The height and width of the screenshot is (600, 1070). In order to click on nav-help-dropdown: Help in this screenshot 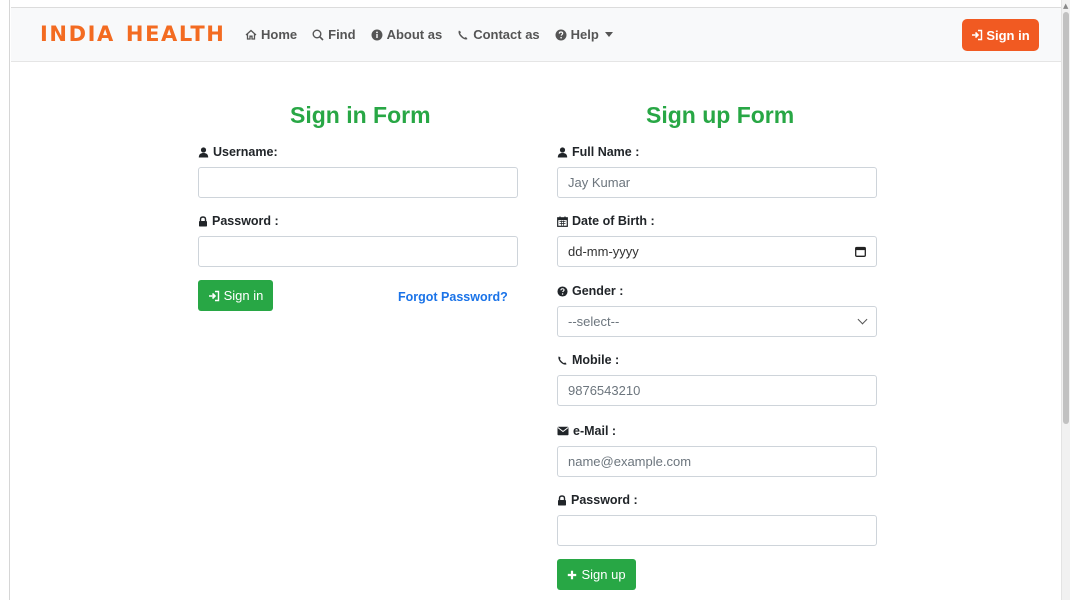, I will do `click(584, 34)`.